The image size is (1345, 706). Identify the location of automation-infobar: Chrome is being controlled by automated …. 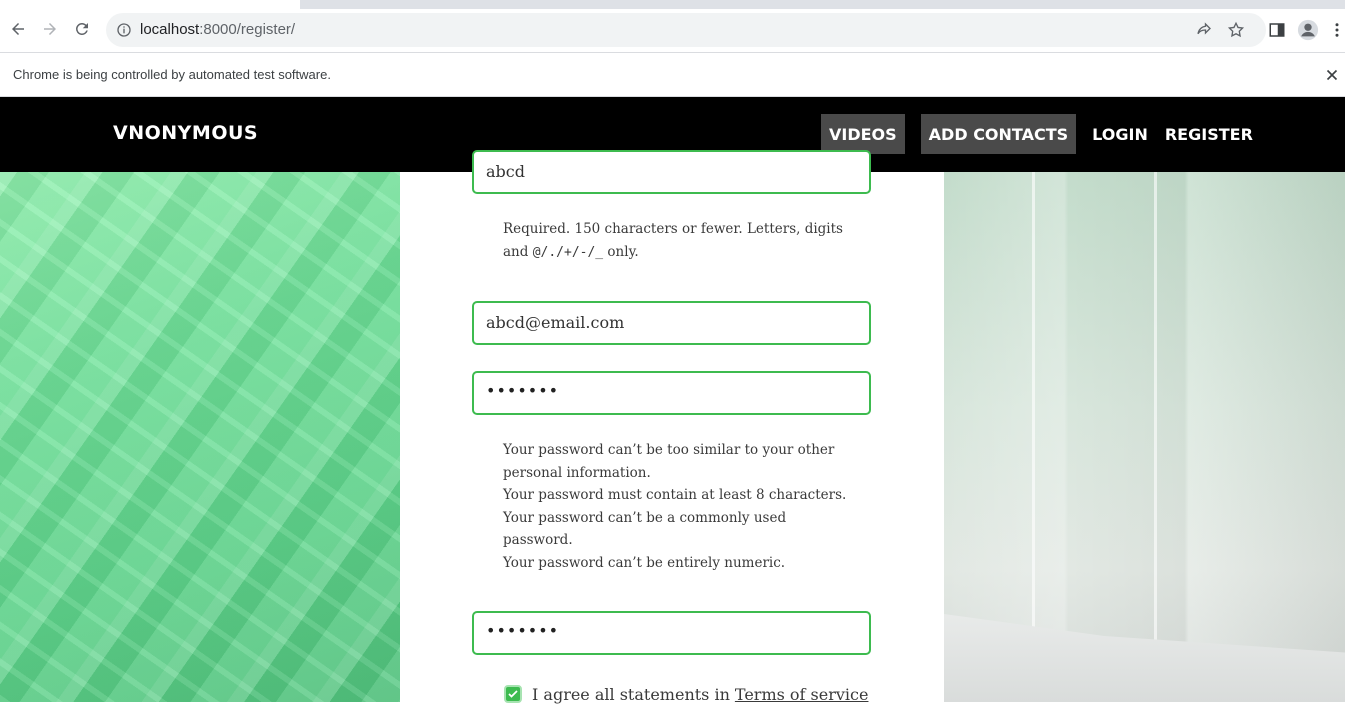
(672, 74).